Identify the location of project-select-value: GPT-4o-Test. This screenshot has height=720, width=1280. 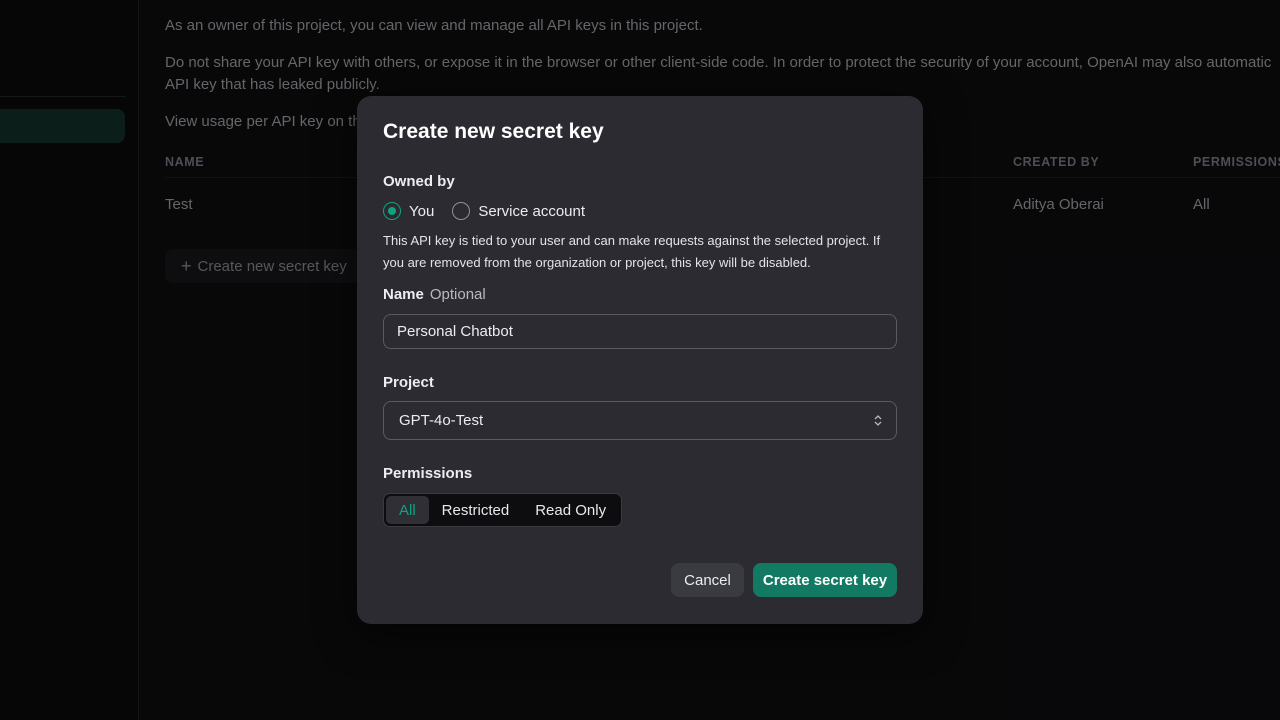
(441, 420).